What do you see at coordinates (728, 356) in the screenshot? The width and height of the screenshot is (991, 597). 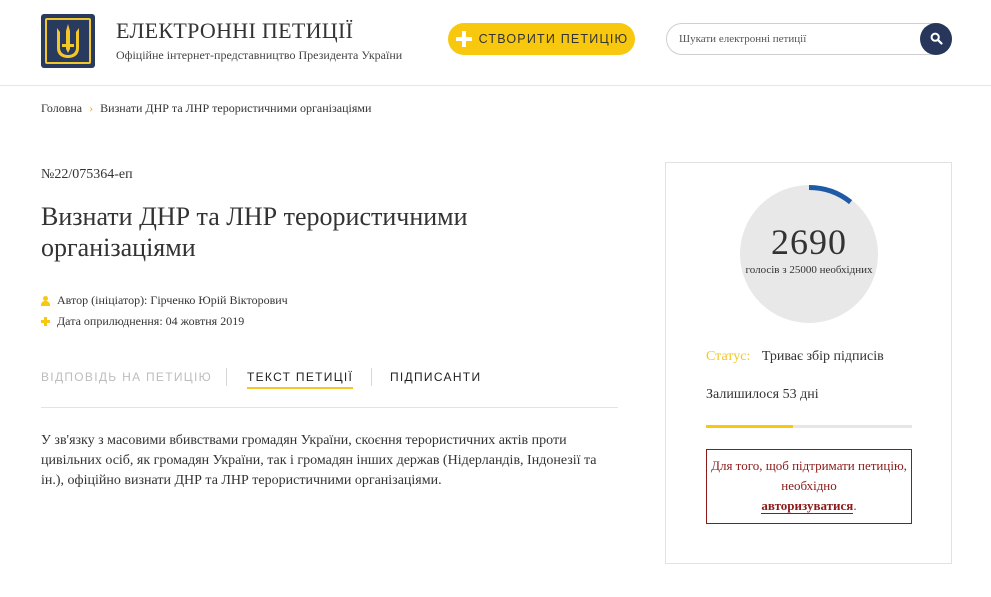 I see `status-label: Статус:` at bounding box center [728, 356].